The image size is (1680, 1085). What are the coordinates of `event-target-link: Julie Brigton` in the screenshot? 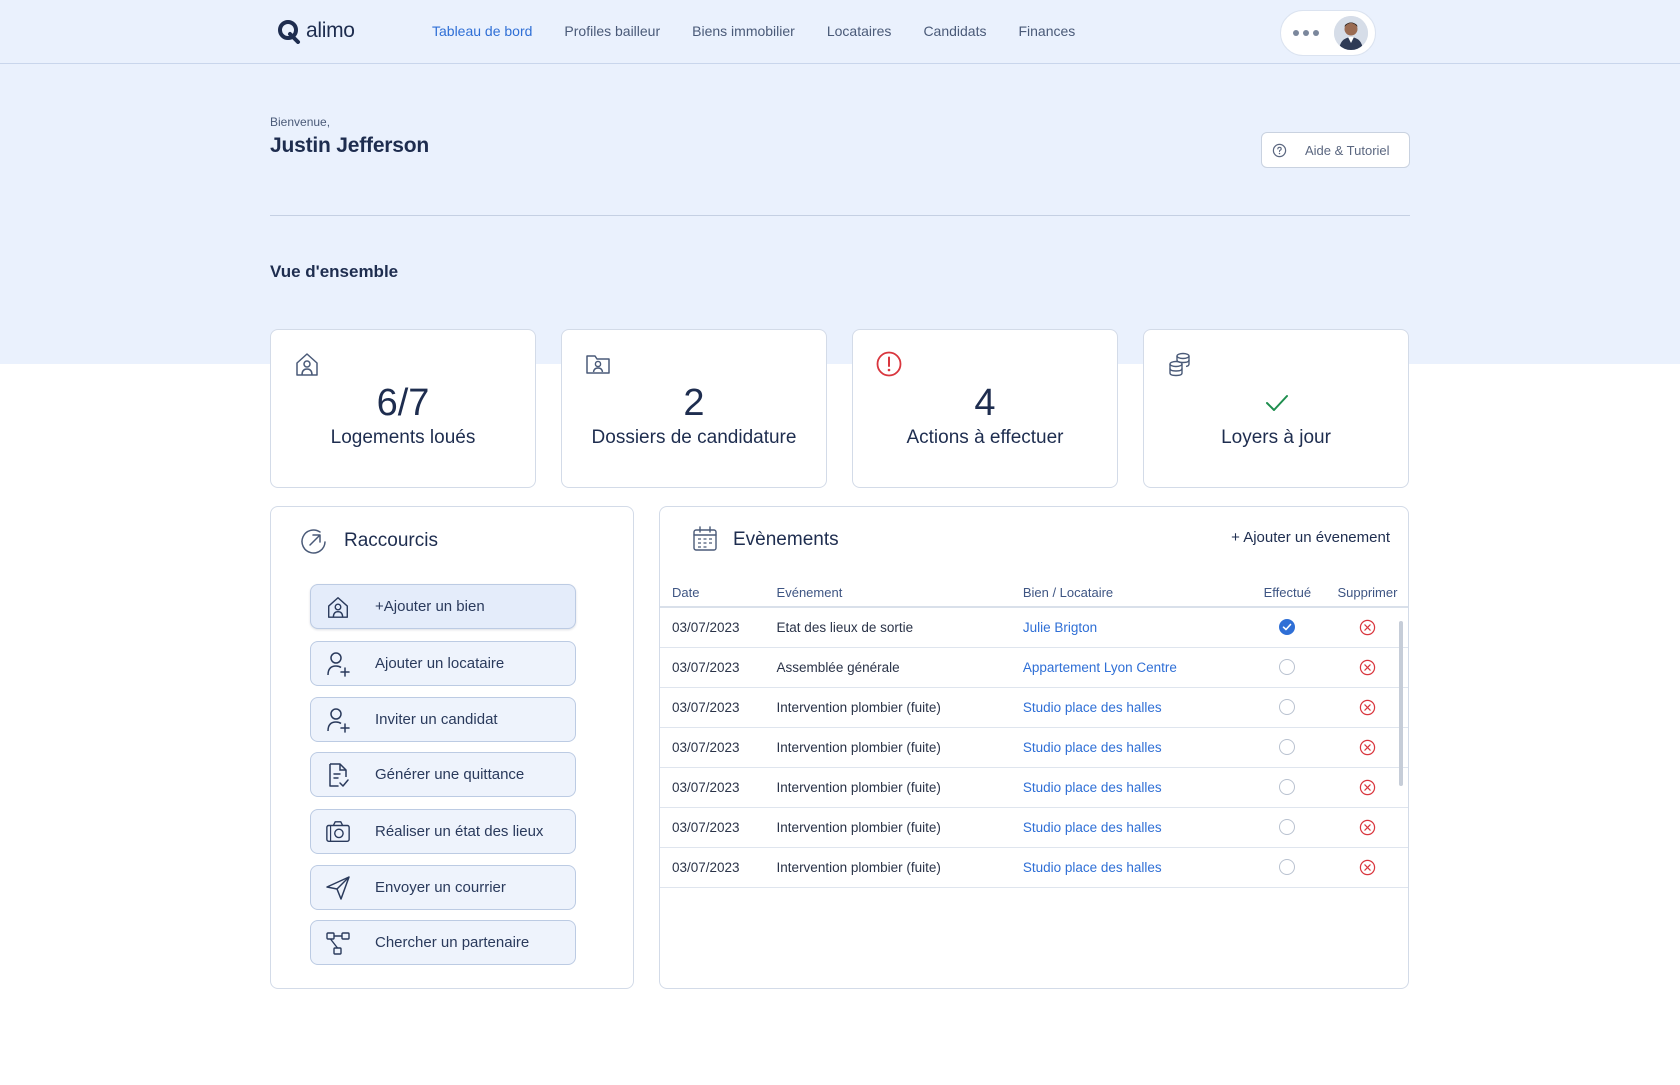 It's located at (1135, 627).